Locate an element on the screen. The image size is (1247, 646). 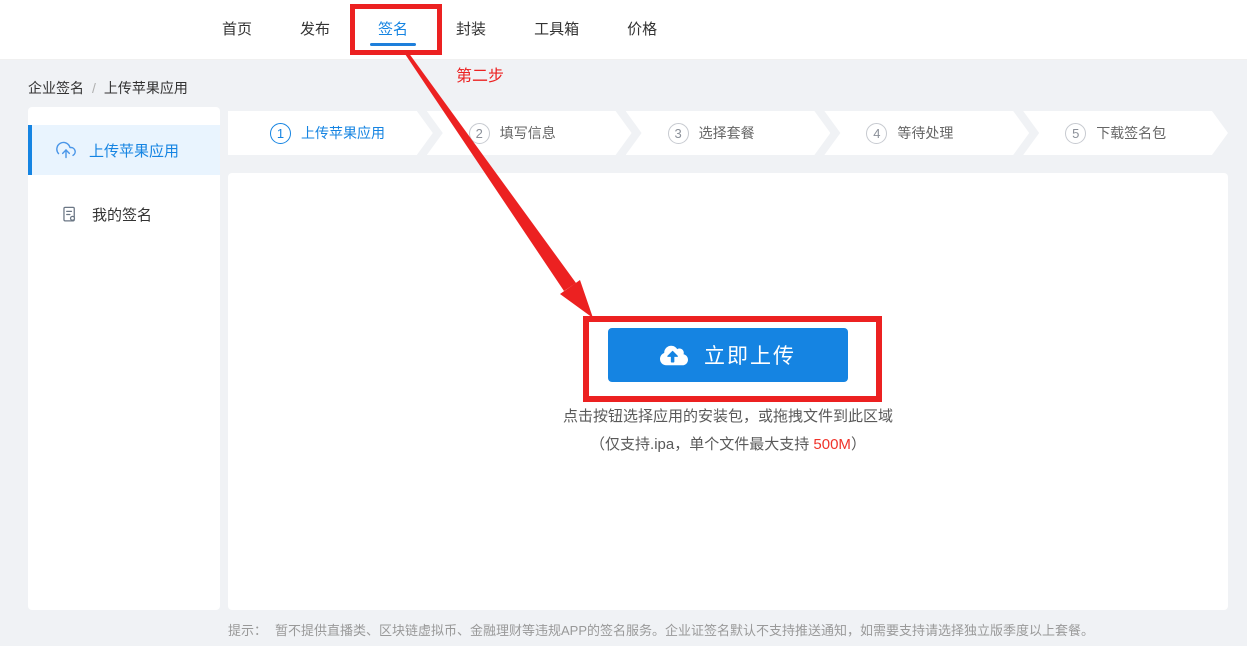
max-size-value: 500M is located at coordinates (832, 444).